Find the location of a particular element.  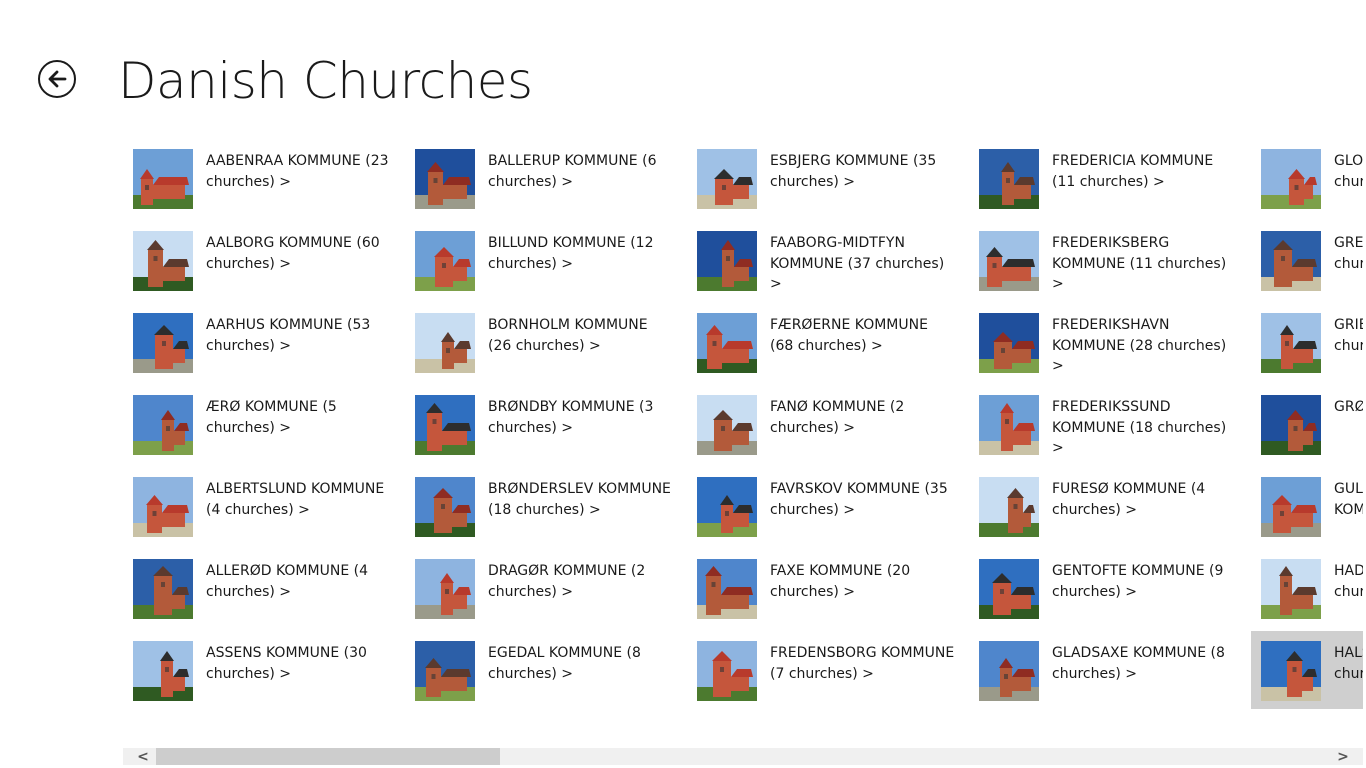

kommune-label: FAABORG-MIDTFYN KOMMUNE (37 churches) > is located at coordinates (857, 263).